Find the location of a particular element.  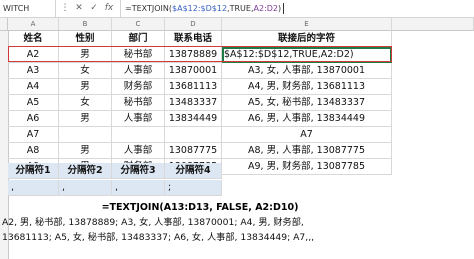

cell-phone: 13834449 is located at coordinates (193, 119).